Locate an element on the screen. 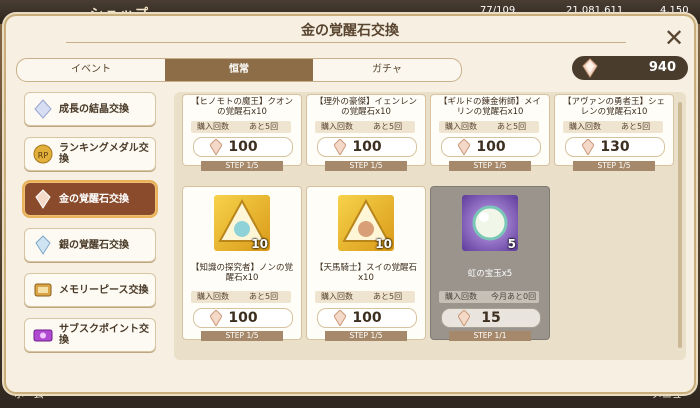 The height and width of the screenshot is (408, 700). currency-display: 940 is located at coordinates (630, 68).